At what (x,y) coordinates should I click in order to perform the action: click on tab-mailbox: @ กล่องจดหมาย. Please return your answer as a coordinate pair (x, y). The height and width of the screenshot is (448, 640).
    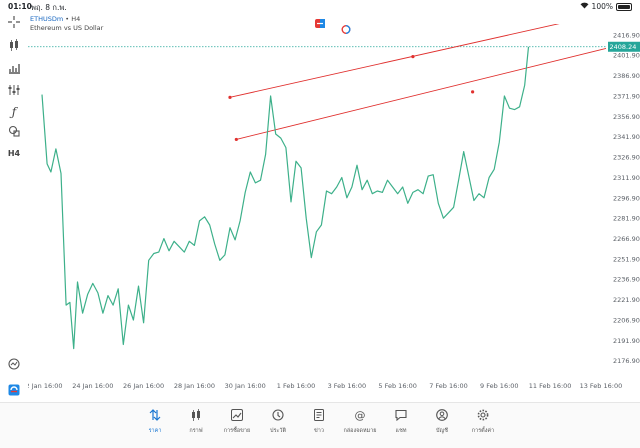
    Looking at the image, I should click on (360, 422).